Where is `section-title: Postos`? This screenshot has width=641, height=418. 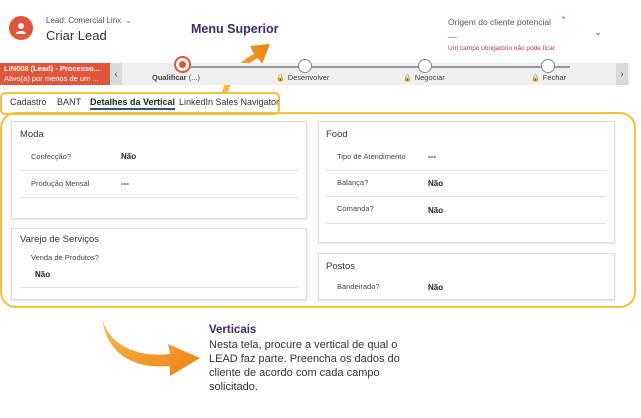
section-title: Postos is located at coordinates (341, 266).